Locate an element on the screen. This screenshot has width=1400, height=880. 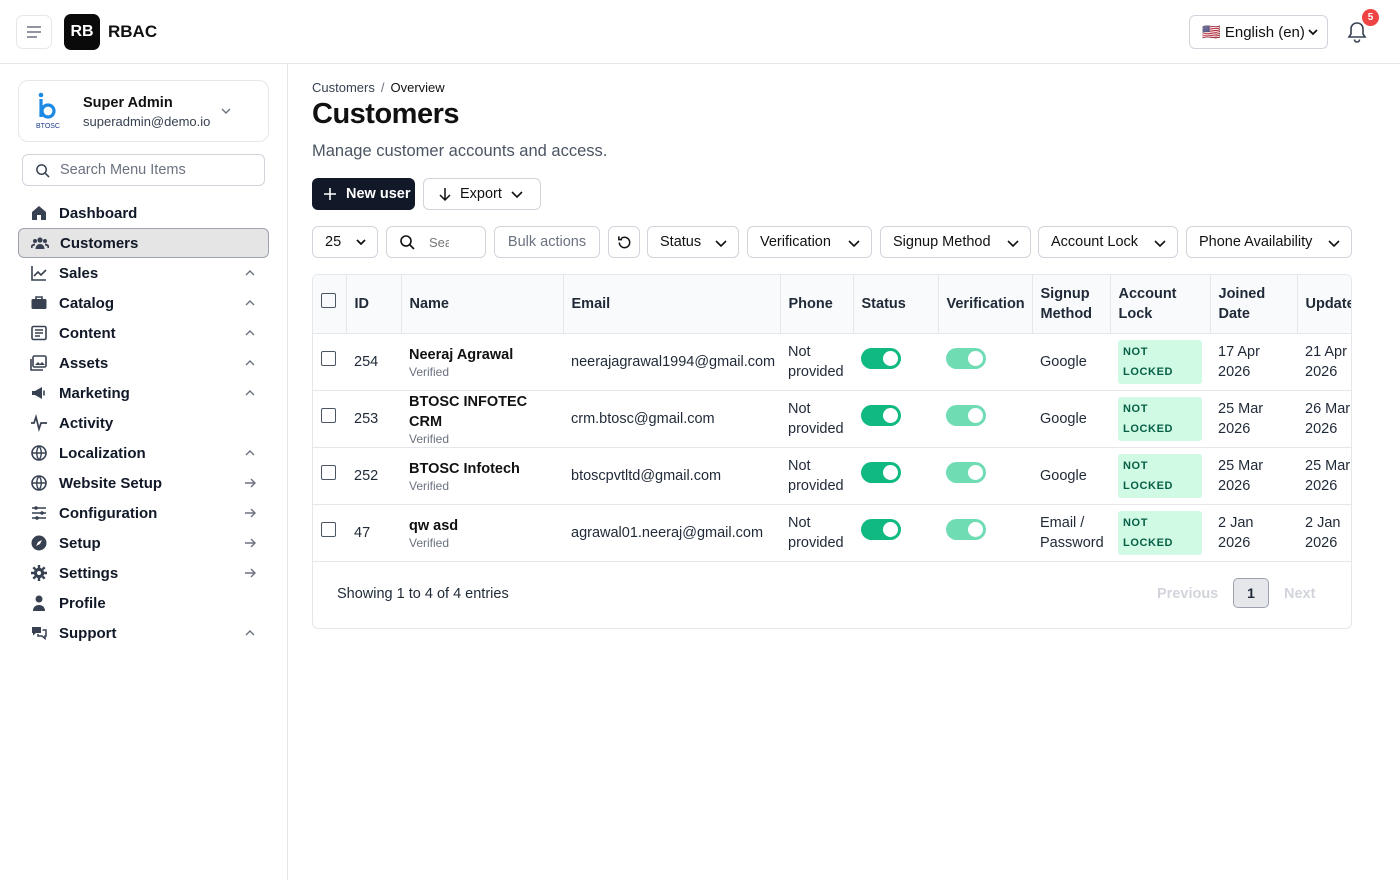
column-header: Phone is located at coordinates (817, 304).